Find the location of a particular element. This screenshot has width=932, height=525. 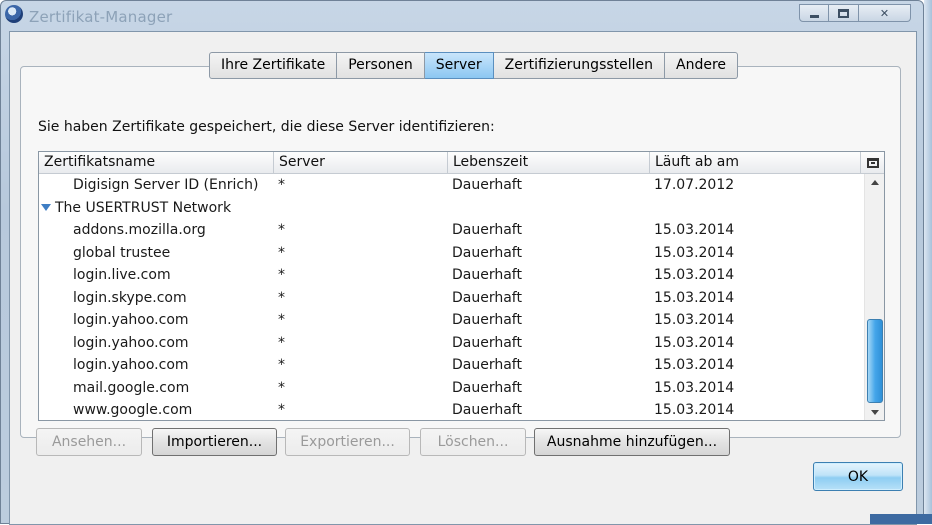

column-picker-icon is located at coordinates (873, 163).